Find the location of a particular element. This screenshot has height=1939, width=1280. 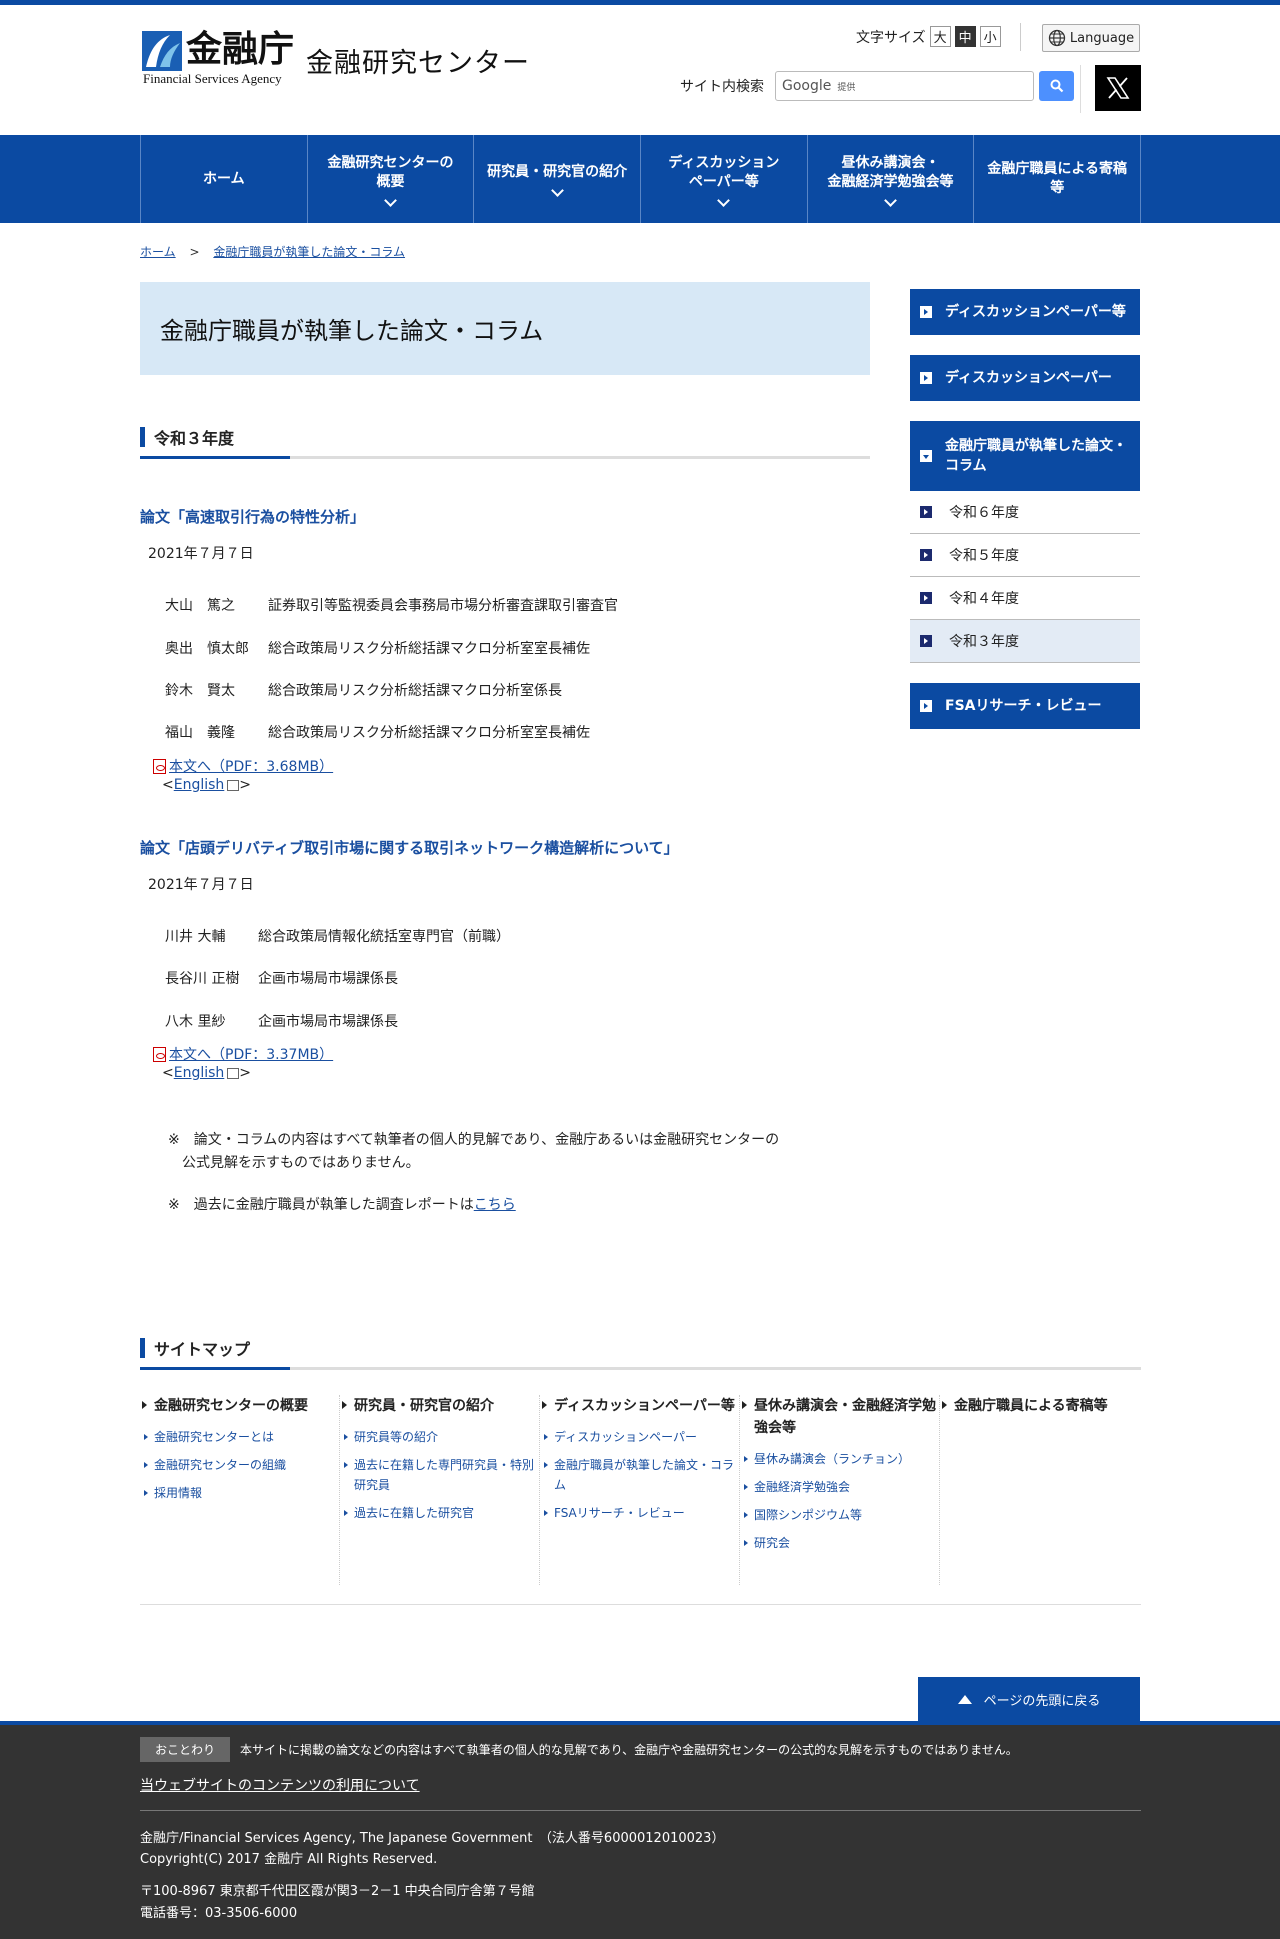

author-name: 八木 里紗 is located at coordinates (195, 1022).